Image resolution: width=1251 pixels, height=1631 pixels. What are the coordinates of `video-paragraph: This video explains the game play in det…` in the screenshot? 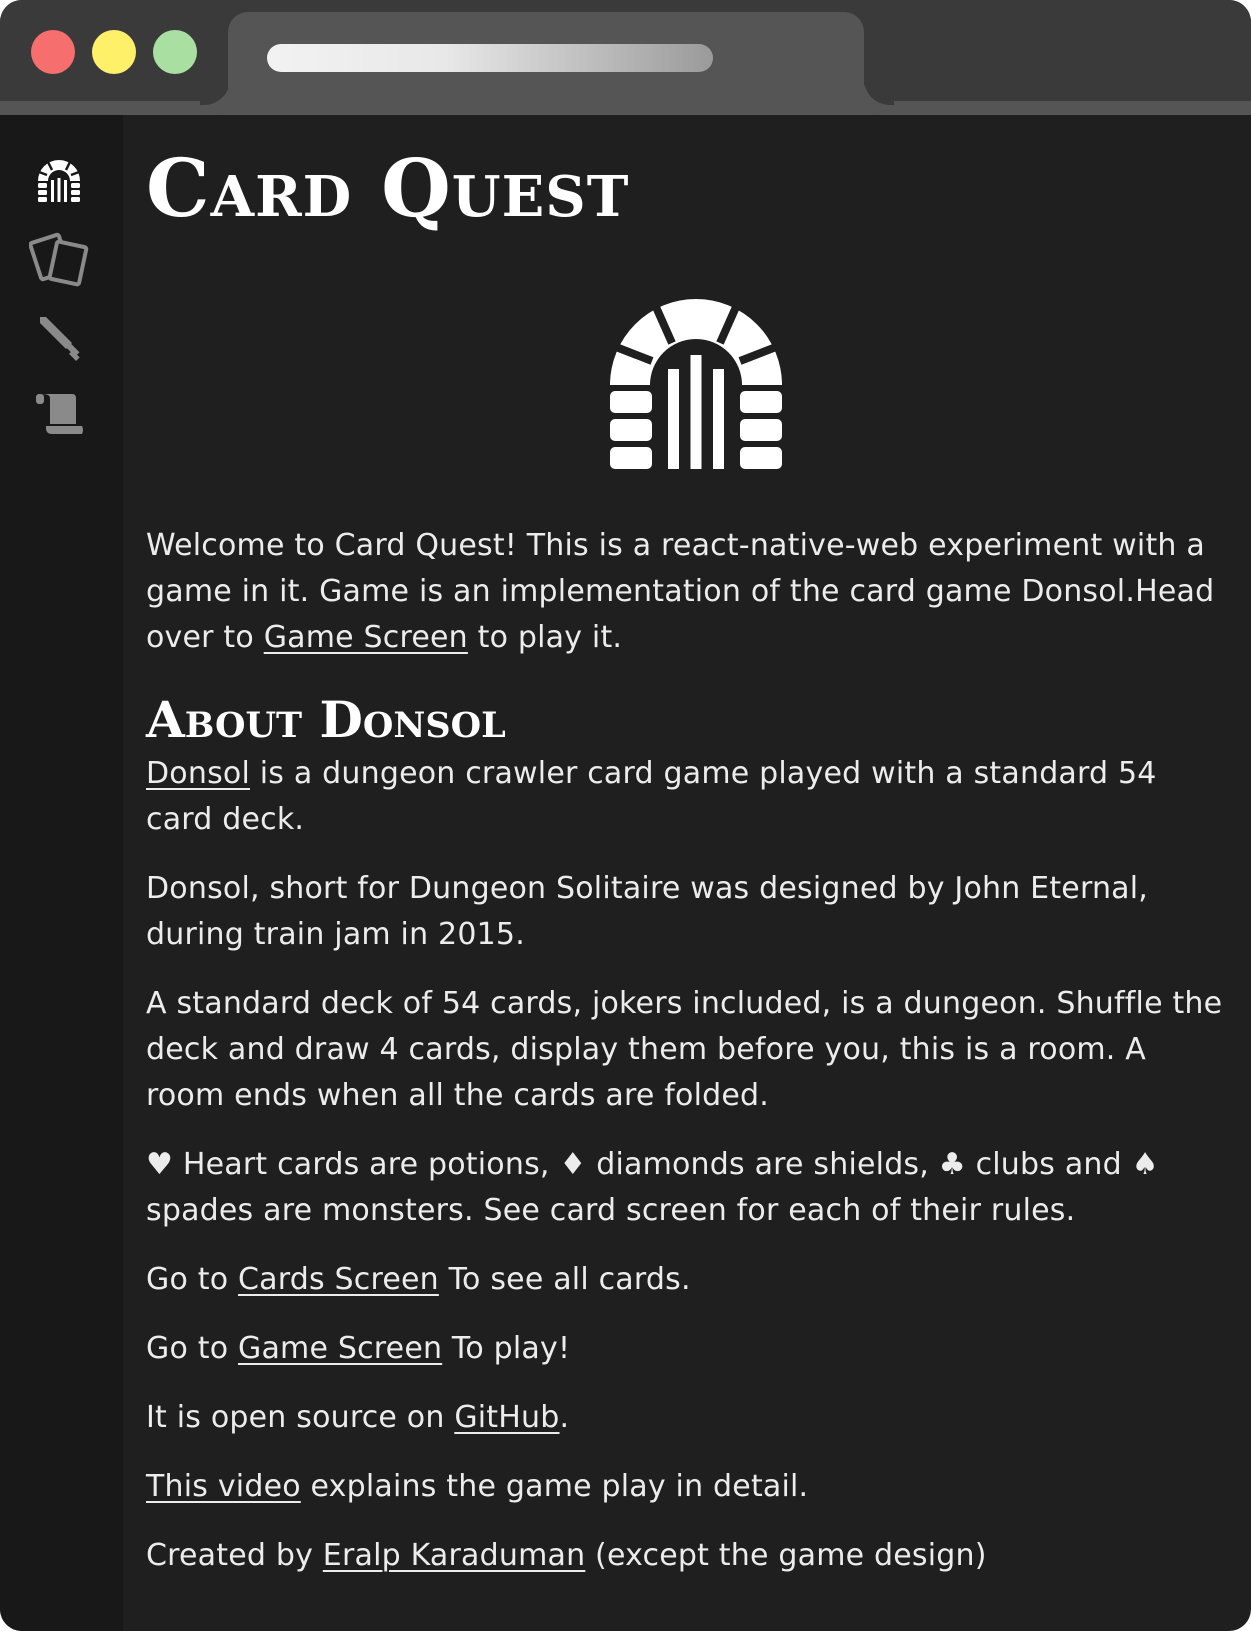 It's located at (686, 1487).